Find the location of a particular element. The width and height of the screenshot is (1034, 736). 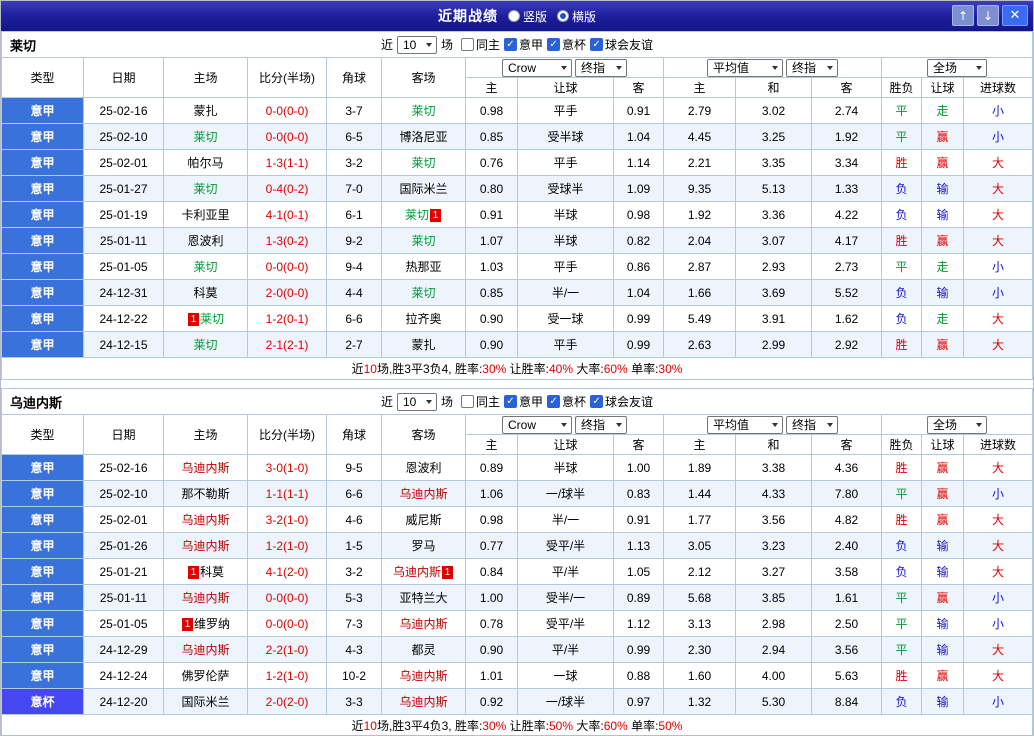

summary-part: 10 is located at coordinates (370, 726).